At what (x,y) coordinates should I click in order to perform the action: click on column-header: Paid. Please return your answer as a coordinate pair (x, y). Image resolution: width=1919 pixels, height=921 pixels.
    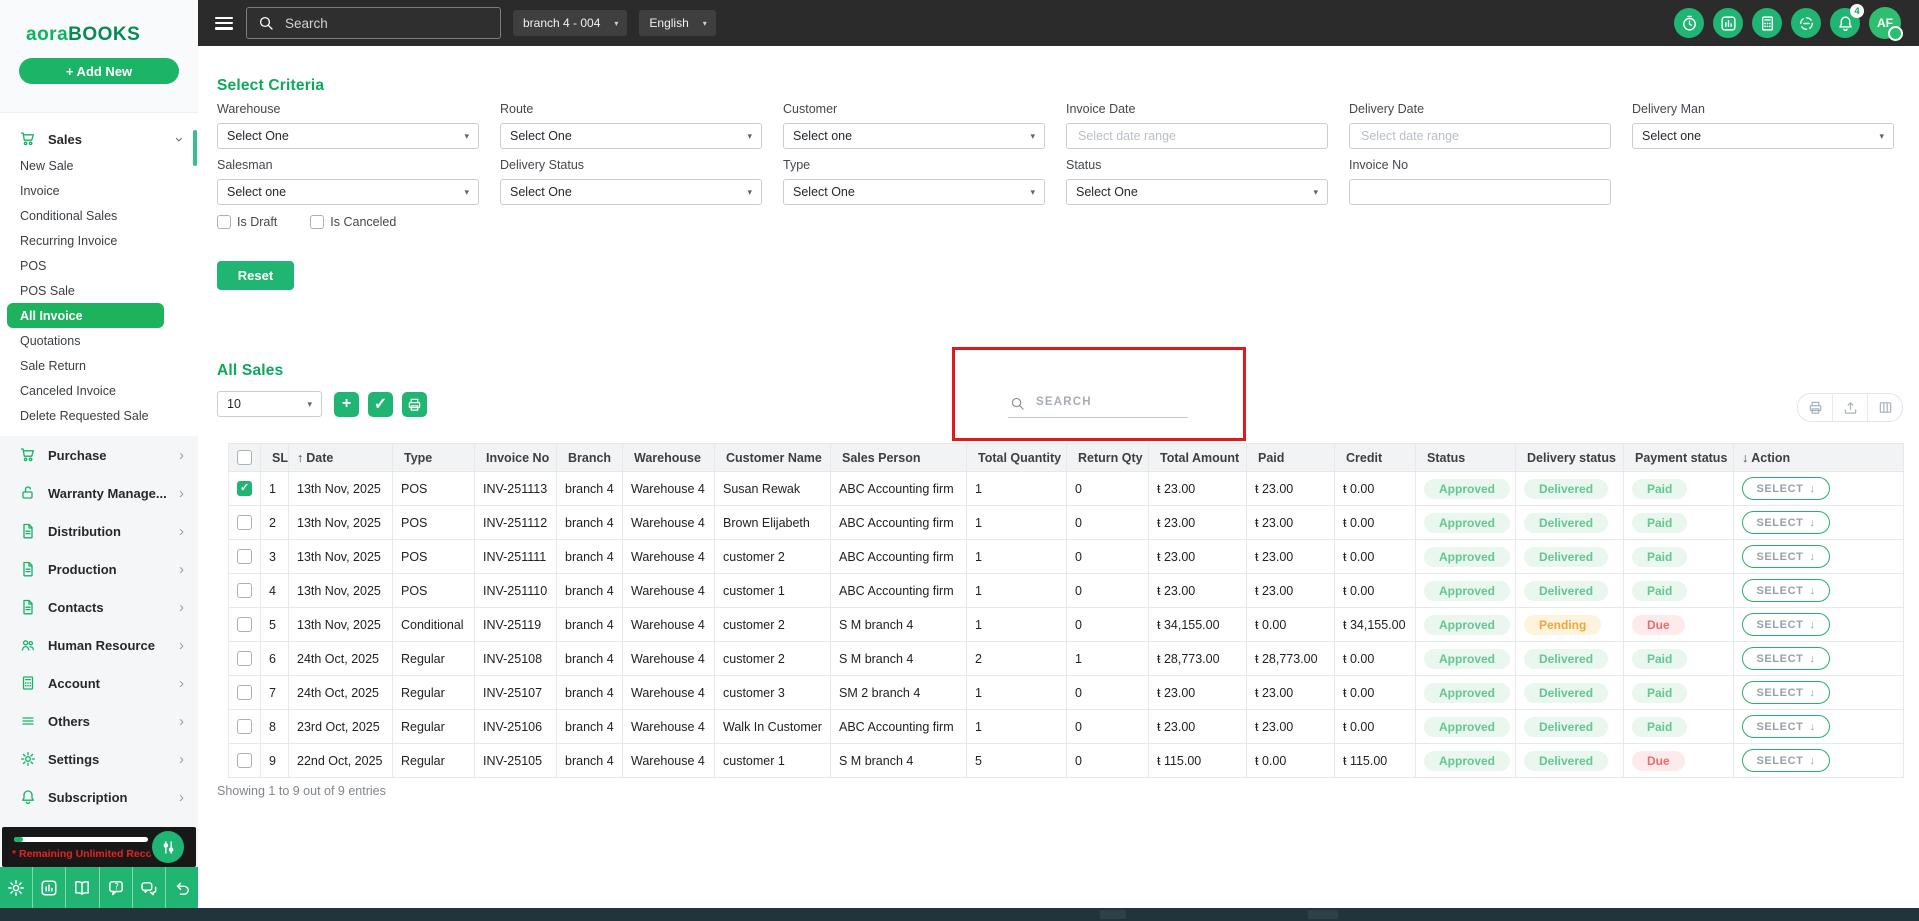
    Looking at the image, I should click on (1290, 457).